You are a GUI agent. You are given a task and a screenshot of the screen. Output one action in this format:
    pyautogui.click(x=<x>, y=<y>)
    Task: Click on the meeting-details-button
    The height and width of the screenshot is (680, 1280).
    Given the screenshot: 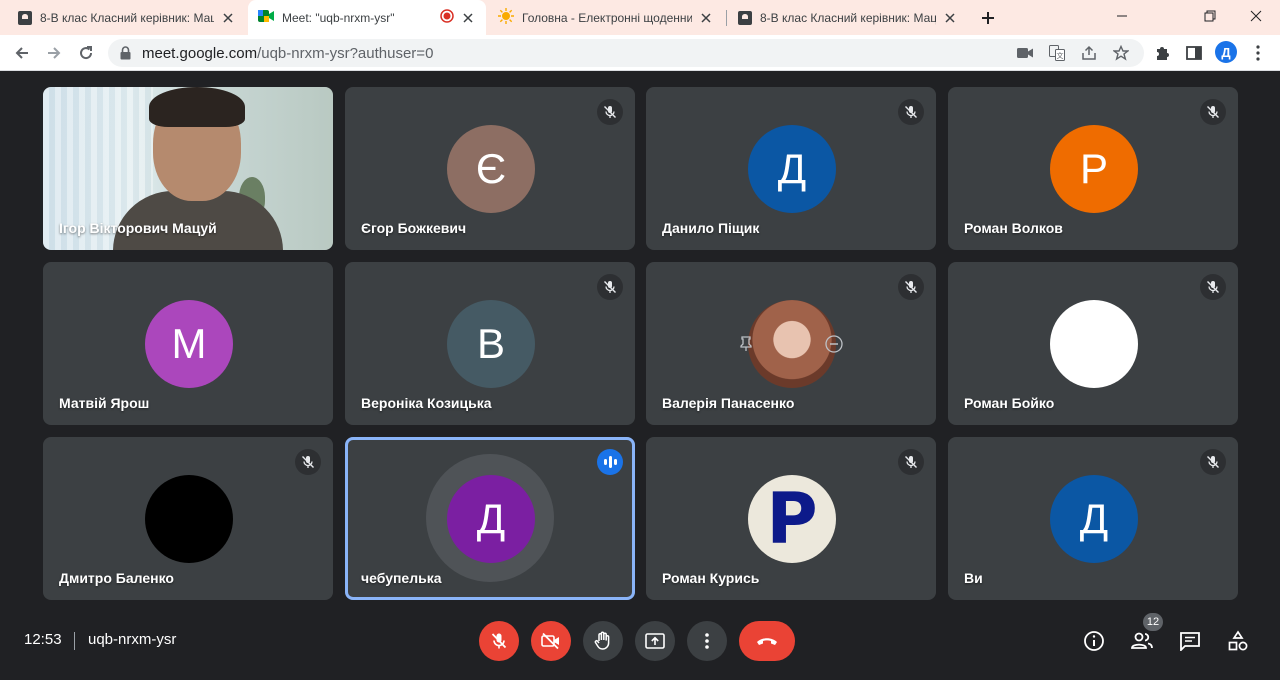 What is the action you would take?
    pyautogui.click(x=1094, y=641)
    